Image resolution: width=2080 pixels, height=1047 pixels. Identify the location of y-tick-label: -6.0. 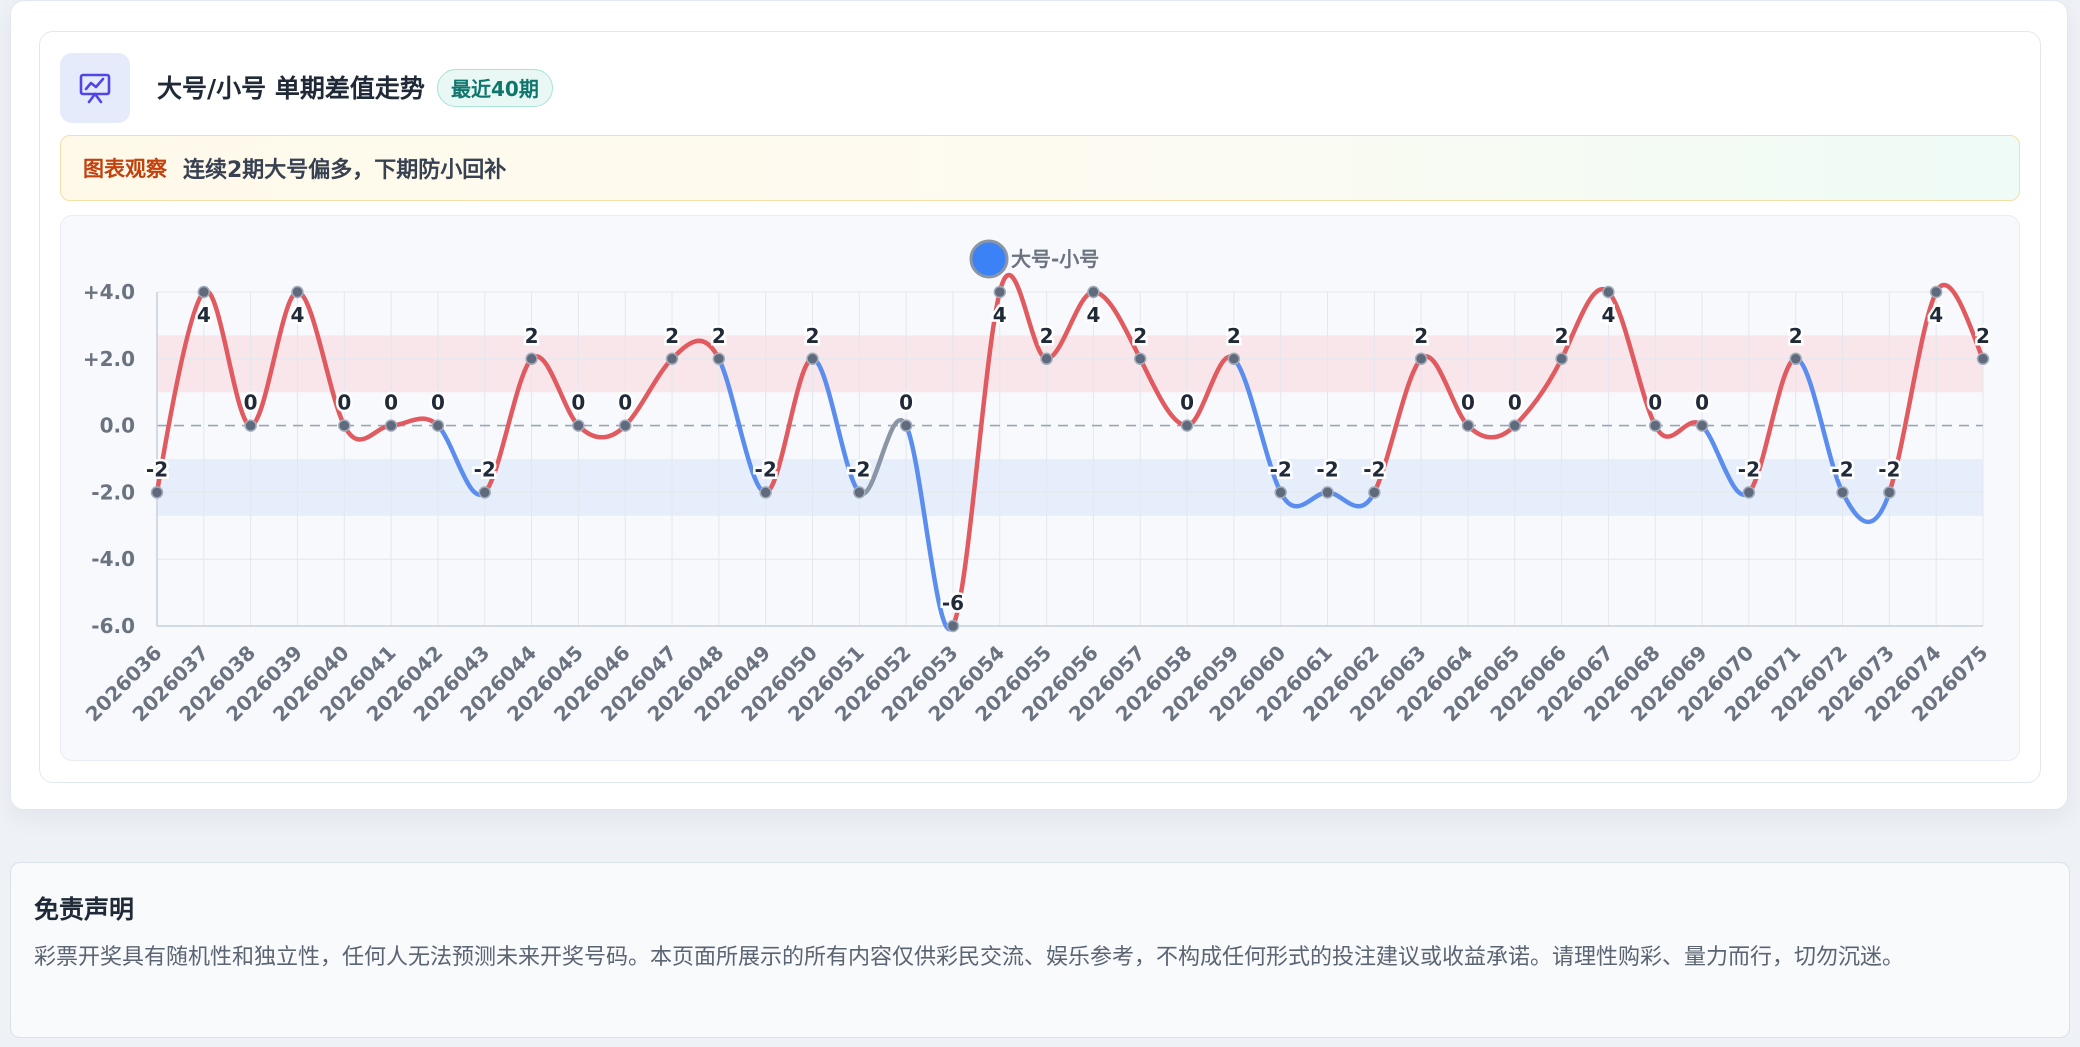
(113, 626).